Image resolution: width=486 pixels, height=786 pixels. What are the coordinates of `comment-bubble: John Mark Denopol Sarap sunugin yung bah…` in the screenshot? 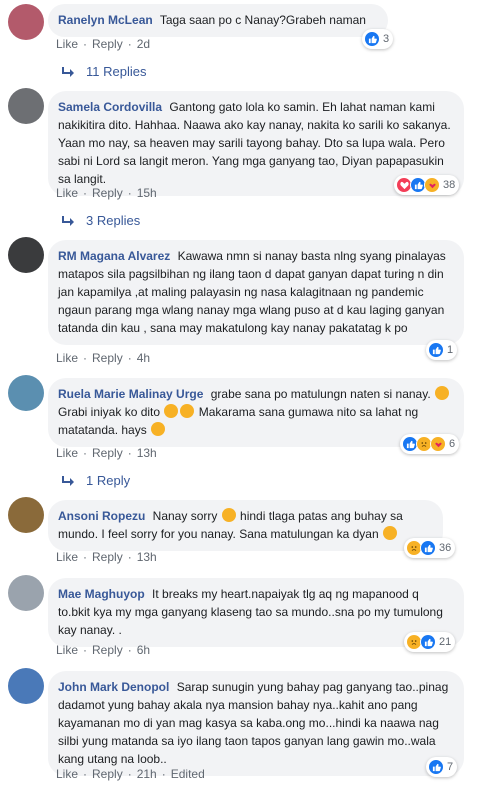 It's located at (256, 723).